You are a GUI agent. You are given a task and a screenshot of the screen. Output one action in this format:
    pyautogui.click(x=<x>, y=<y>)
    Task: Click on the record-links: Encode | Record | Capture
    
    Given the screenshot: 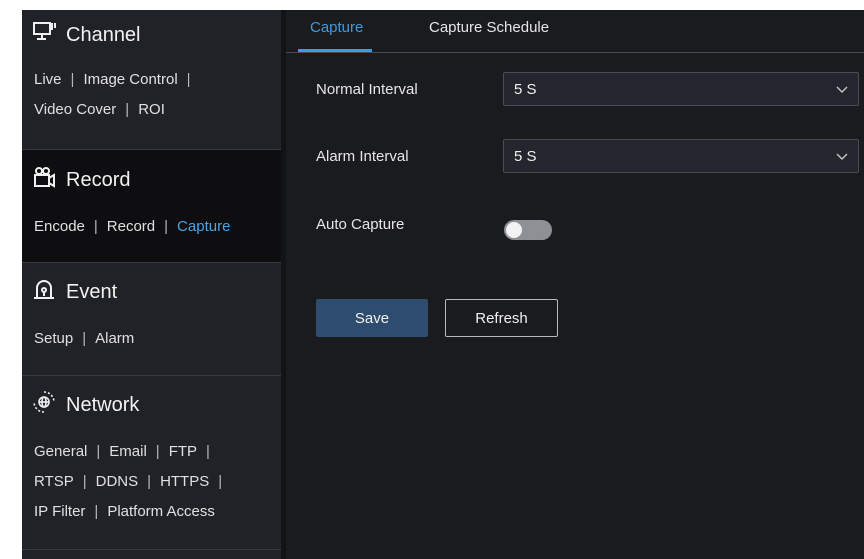 What is the action you would take?
    pyautogui.click(x=132, y=227)
    